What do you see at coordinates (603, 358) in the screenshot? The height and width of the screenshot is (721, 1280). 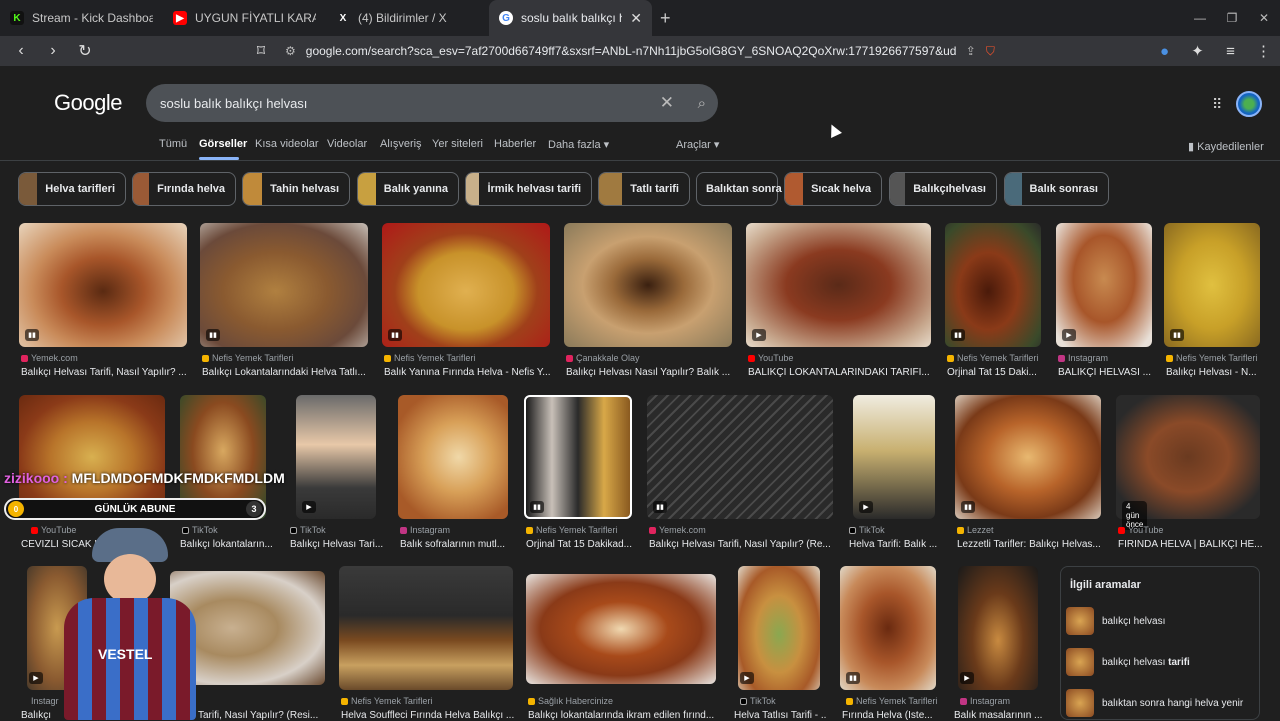 I see `result-source: Çanakkale Olay` at bounding box center [603, 358].